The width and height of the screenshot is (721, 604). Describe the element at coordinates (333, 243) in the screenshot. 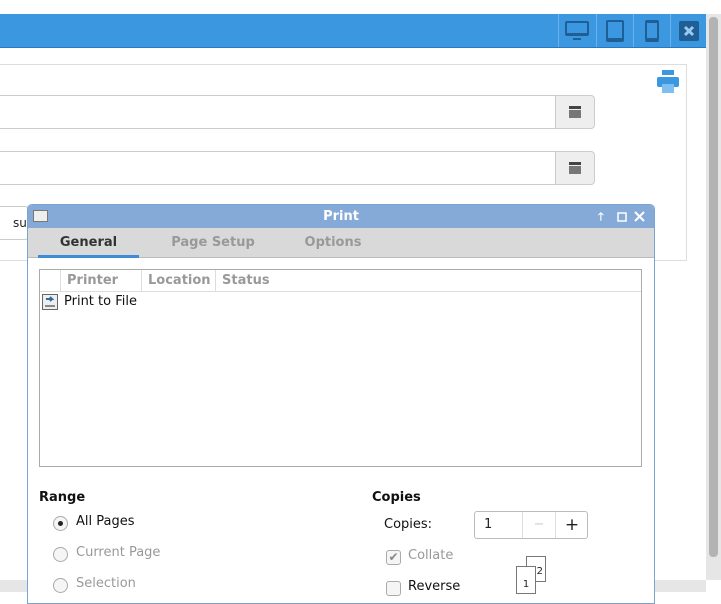

I see `tab-options: Options` at that location.